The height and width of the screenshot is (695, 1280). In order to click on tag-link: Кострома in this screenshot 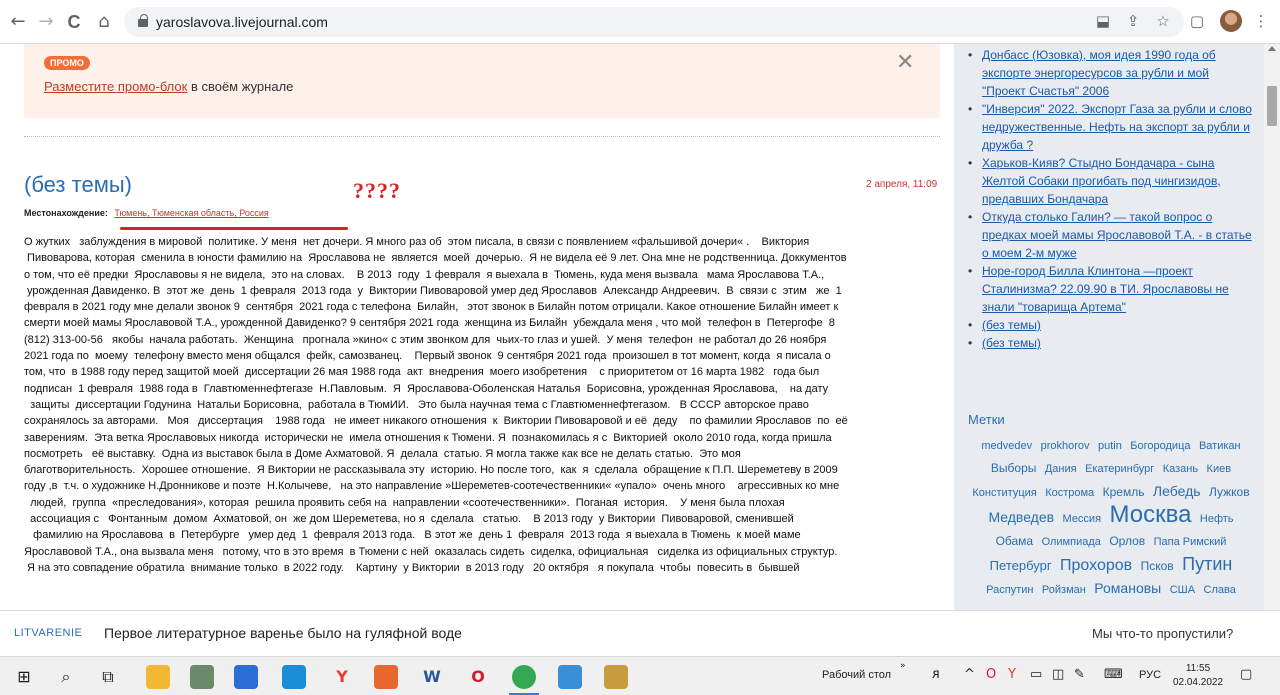, I will do `click(1069, 493)`.